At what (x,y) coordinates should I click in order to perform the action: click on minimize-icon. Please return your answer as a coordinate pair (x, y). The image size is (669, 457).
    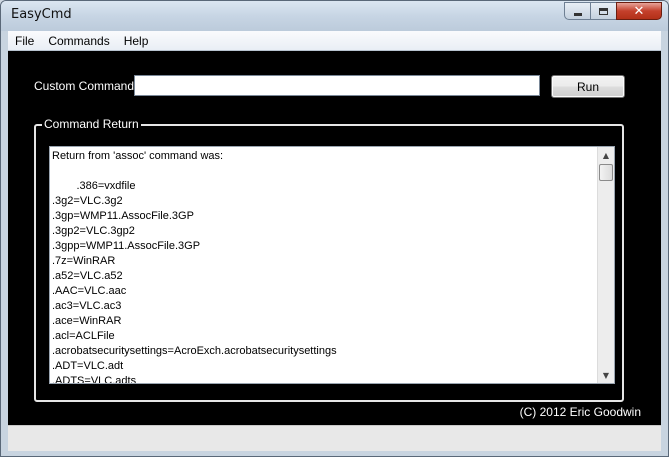
    Looking at the image, I should click on (577, 14).